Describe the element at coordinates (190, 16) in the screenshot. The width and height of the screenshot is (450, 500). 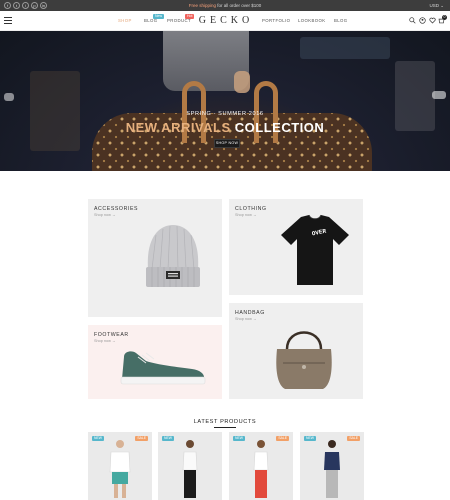
I see `hot-badge: Hot` at that location.